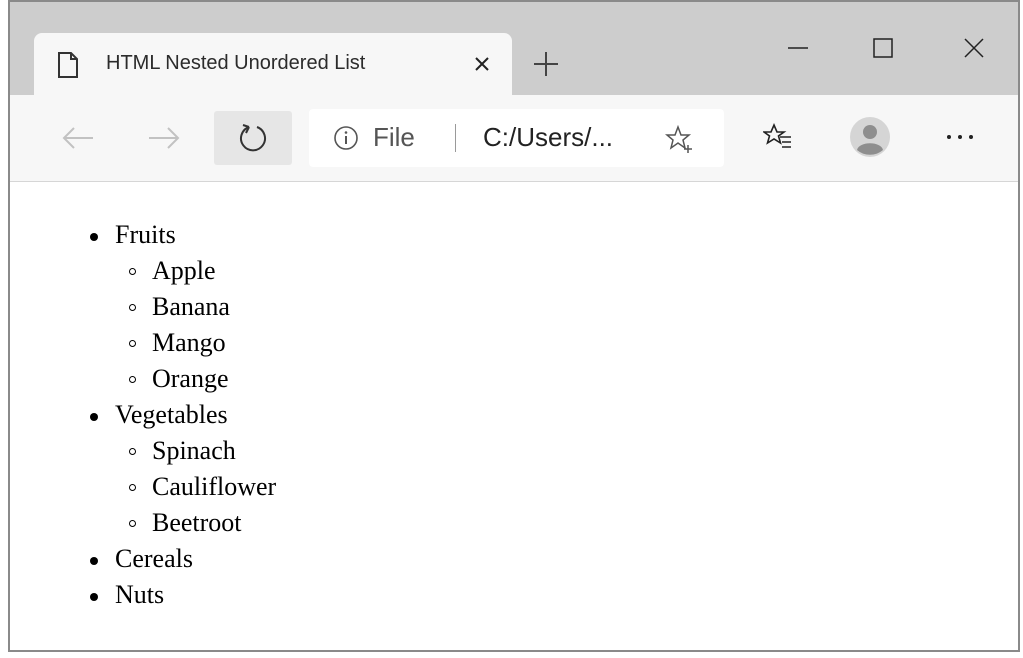 The height and width of the screenshot is (658, 1023). Describe the element at coordinates (514, 48) in the screenshot. I see `tab-strip: HTML Nested Unordered List` at that location.